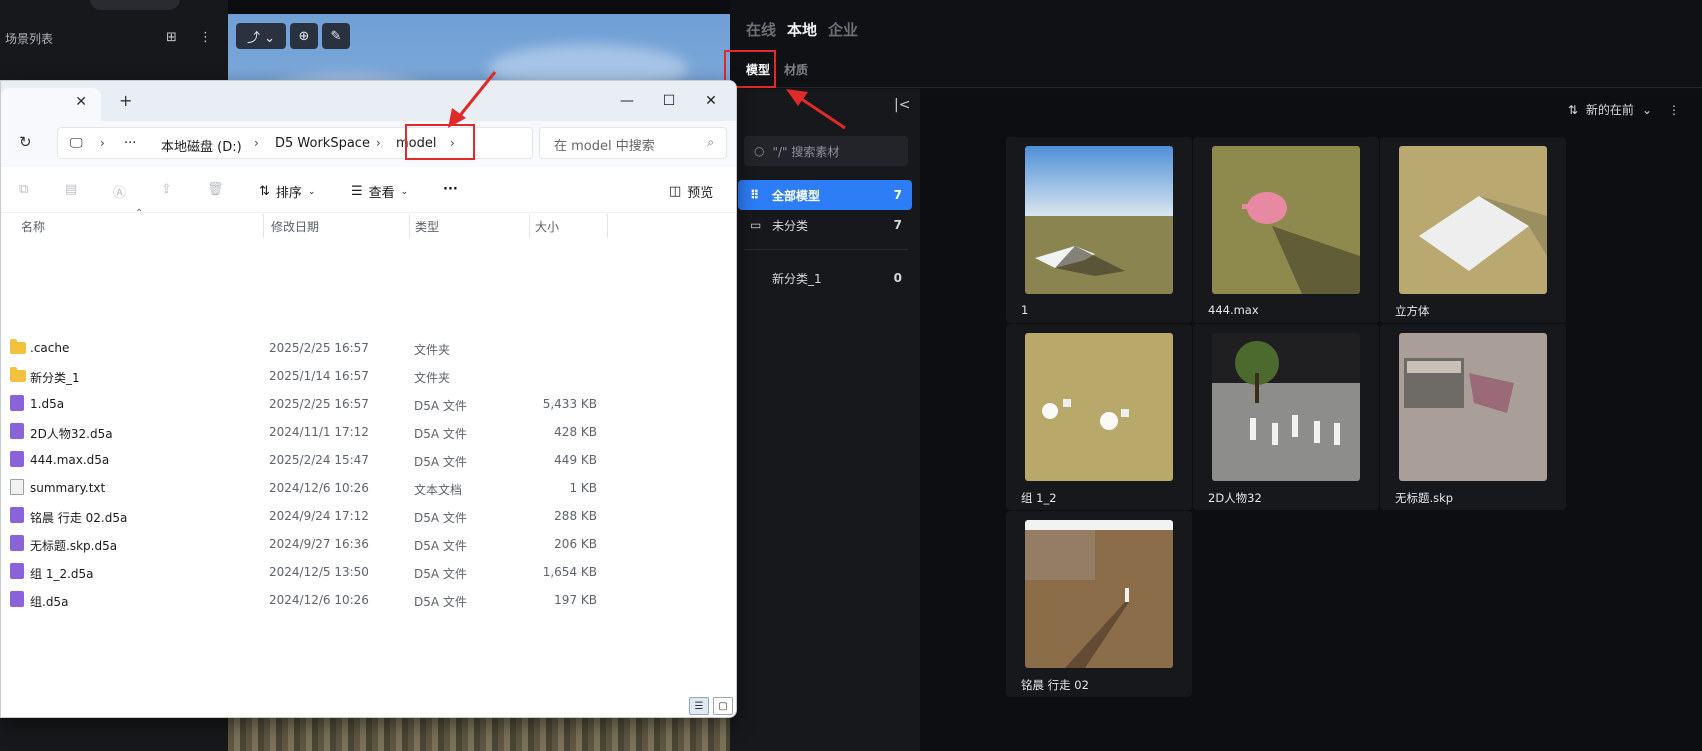 Image resolution: width=1702 pixels, height=751 pixels. Describe the element at coordinates (825, 195) in the screenshot. I see `category-all-models: ⠿ 全部模型 7` at that location.